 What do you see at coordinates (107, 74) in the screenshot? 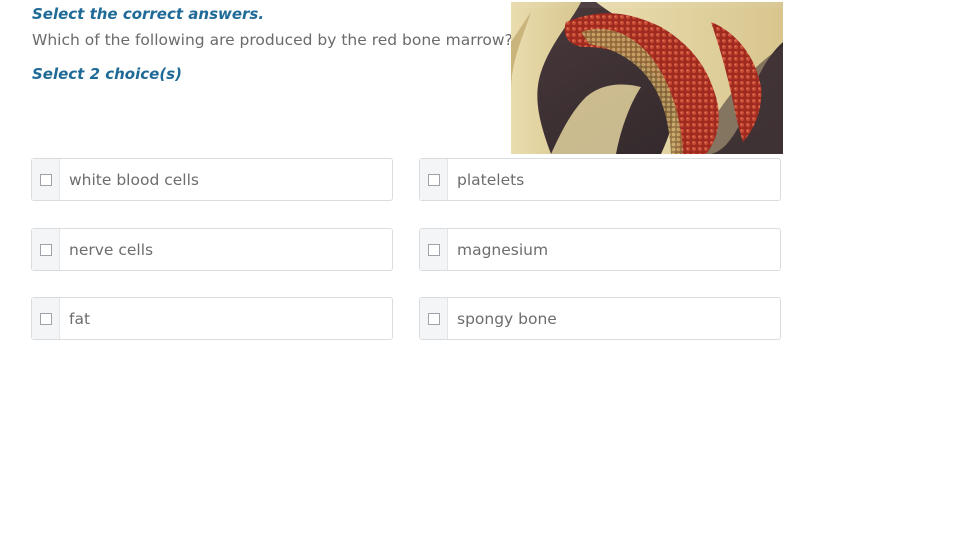
I see `choice-count-text: Select 2 choice(s)` at bounding box center [107, 74].